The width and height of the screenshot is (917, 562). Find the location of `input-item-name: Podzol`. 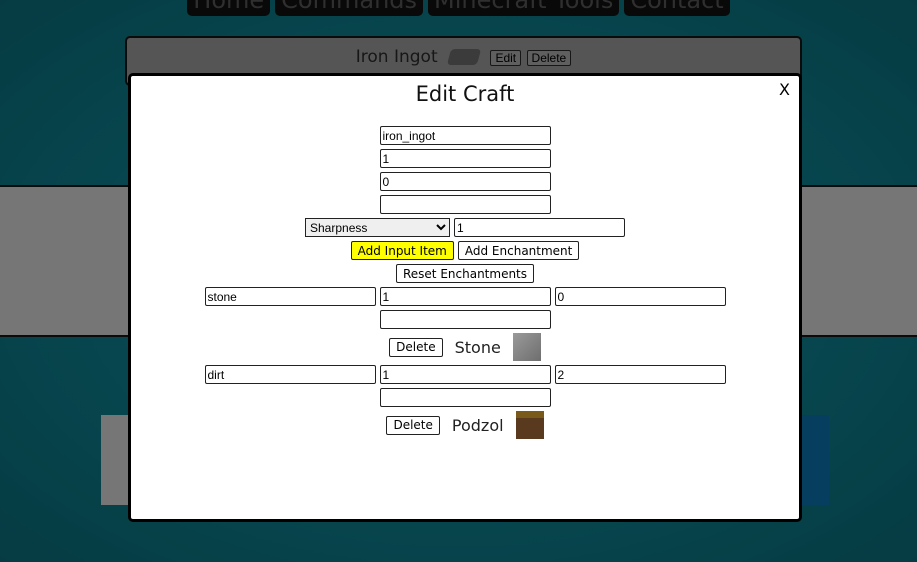

input-item-name: Podzol is located at coordinates (477, 425).